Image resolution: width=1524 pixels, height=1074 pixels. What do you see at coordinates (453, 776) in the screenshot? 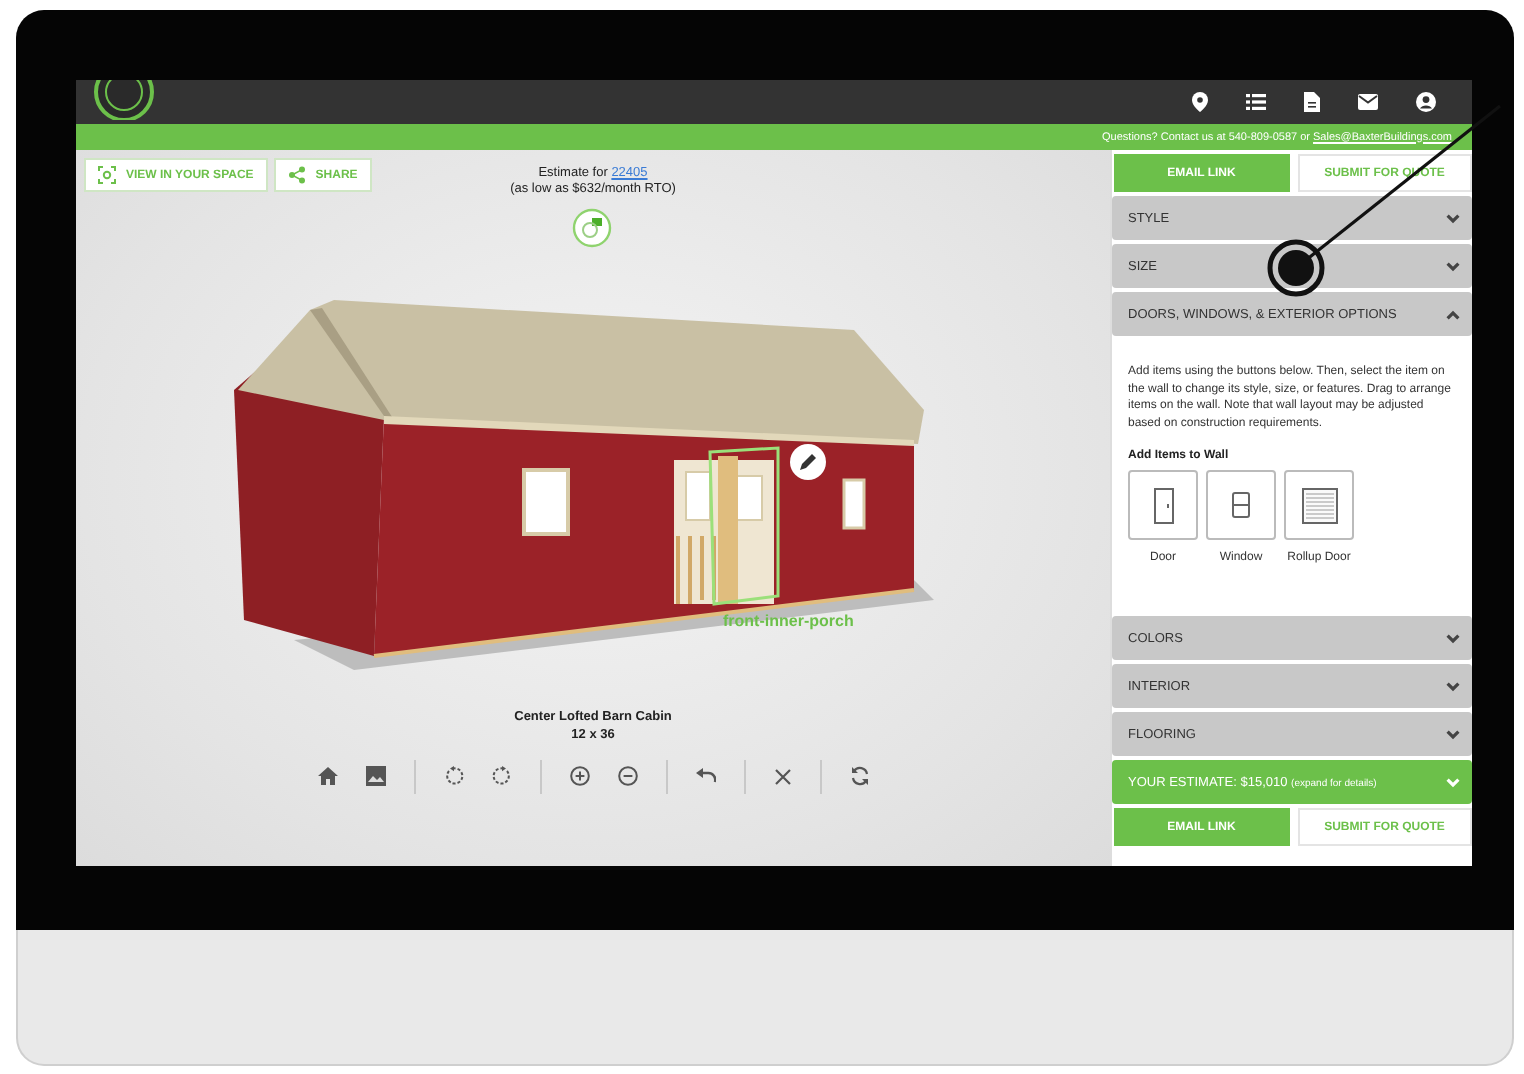
I see `rotate-left-icon` at bounding box center [453, 776].